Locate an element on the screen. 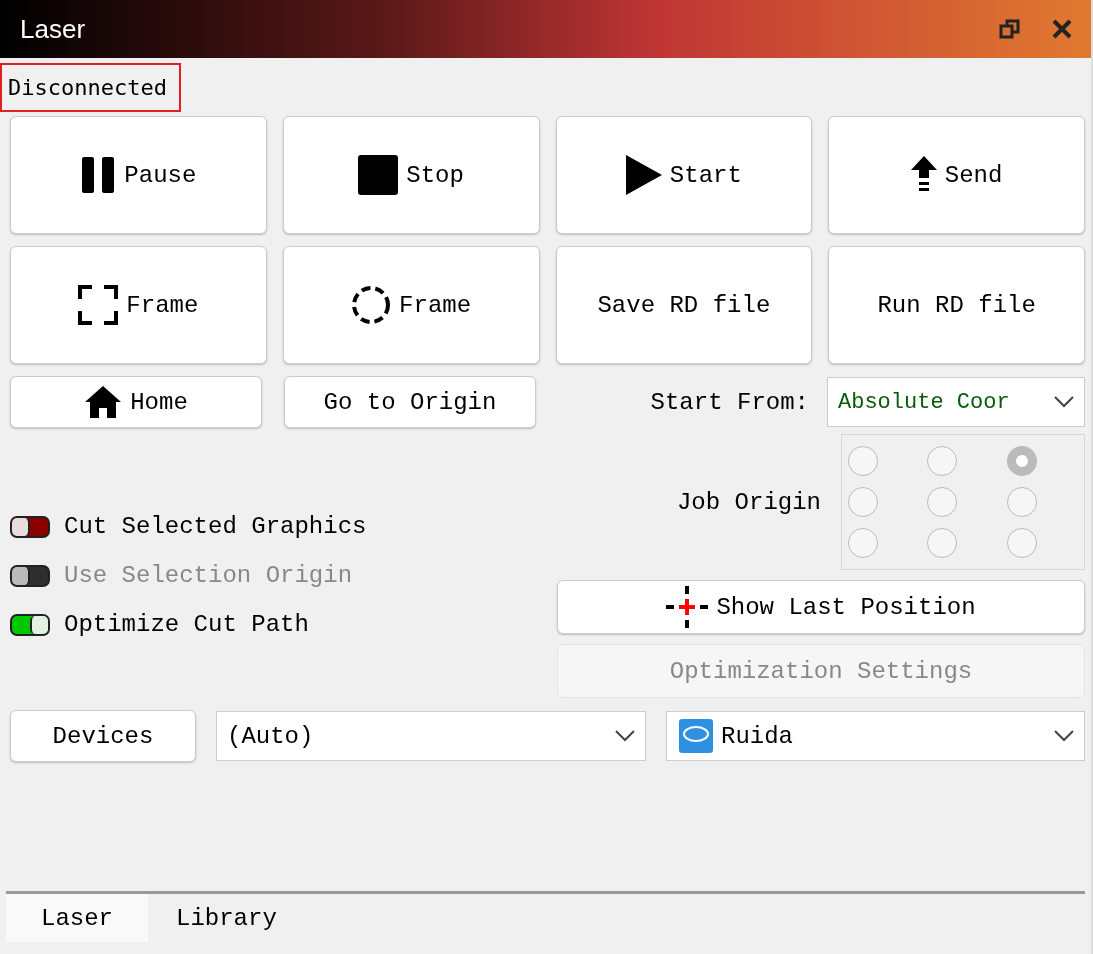 Image resolution: width=1093 pixels, height=954 pixels. action-button: Send is located at coordinates (956, 175).